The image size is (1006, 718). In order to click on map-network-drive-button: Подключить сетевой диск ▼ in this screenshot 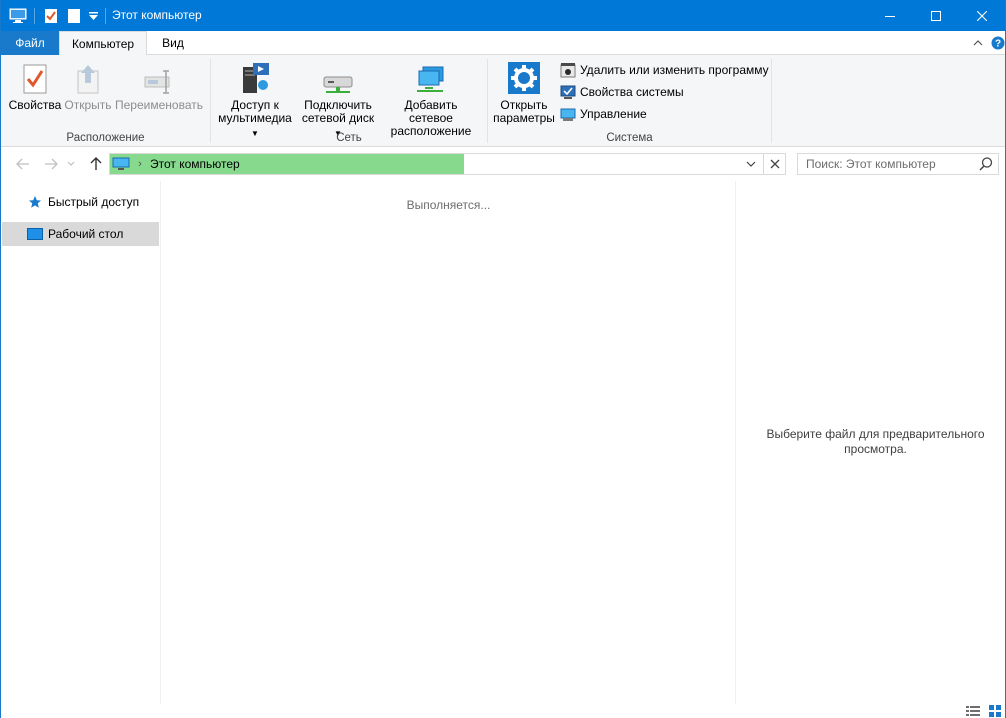, I will do `click(338, 99)`.